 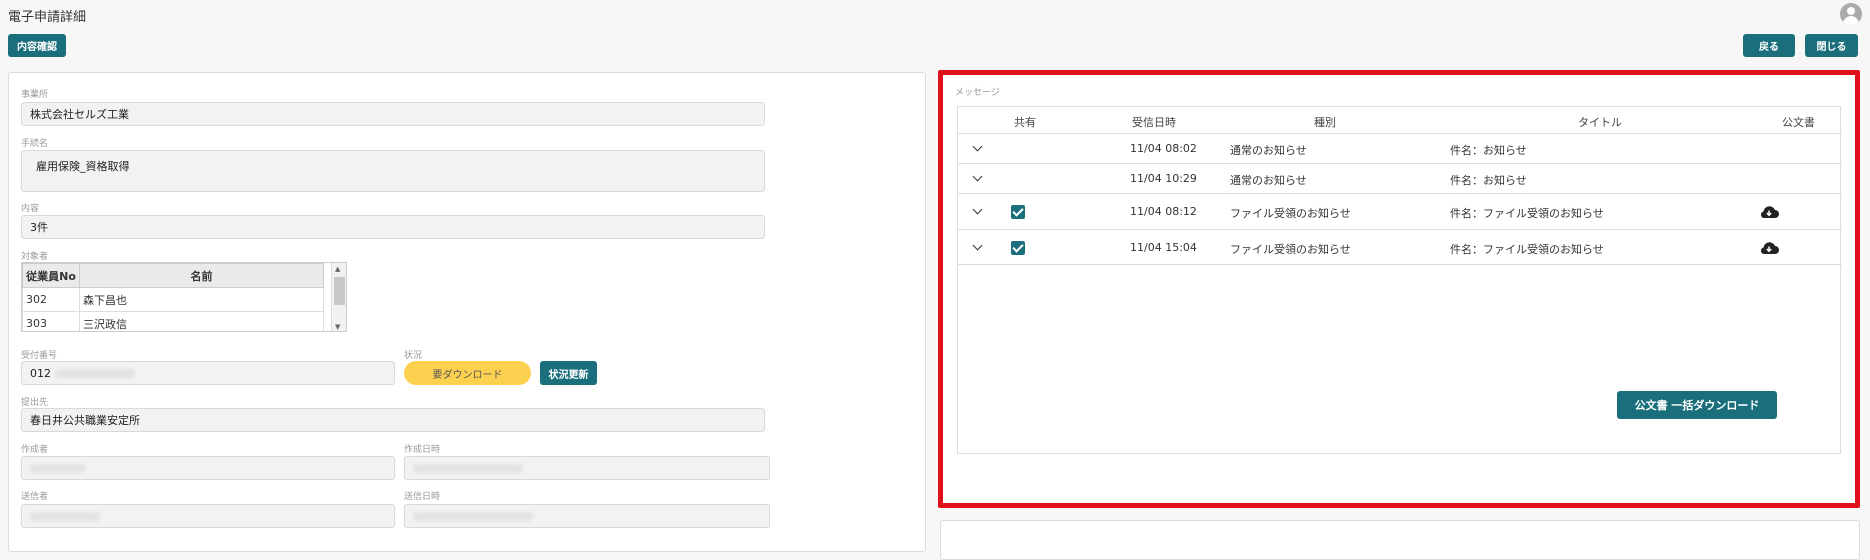 I want to click on table-row: 302 森下昌也, so click(x=173, y=299).